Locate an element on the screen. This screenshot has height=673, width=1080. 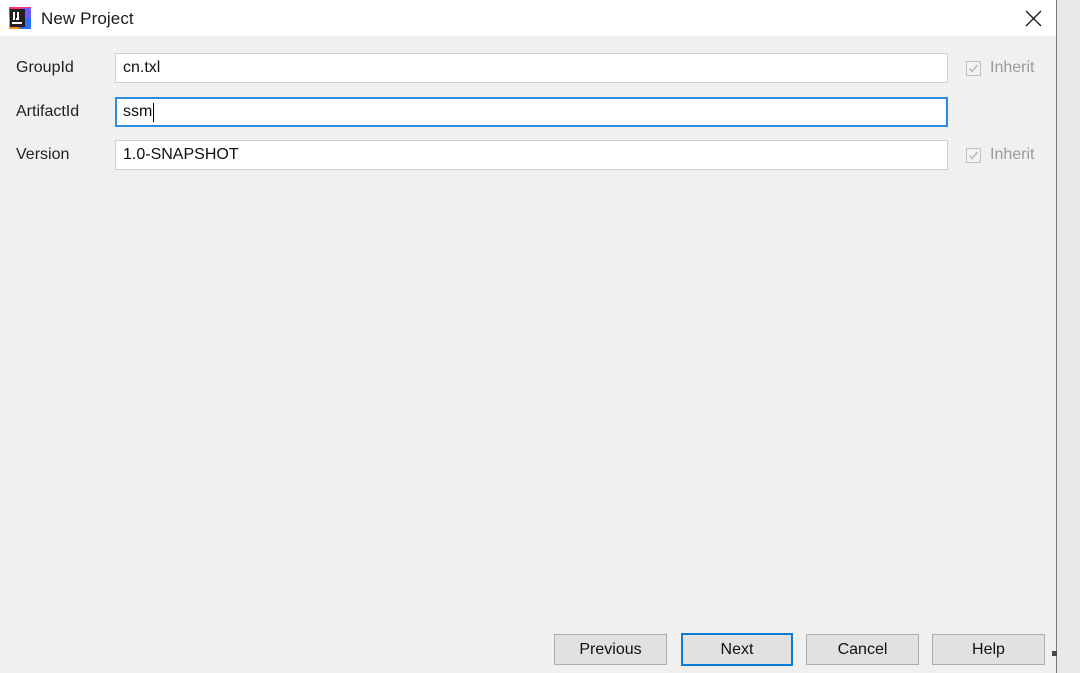
previous-button: Previous is located at coordinates (610, 649).